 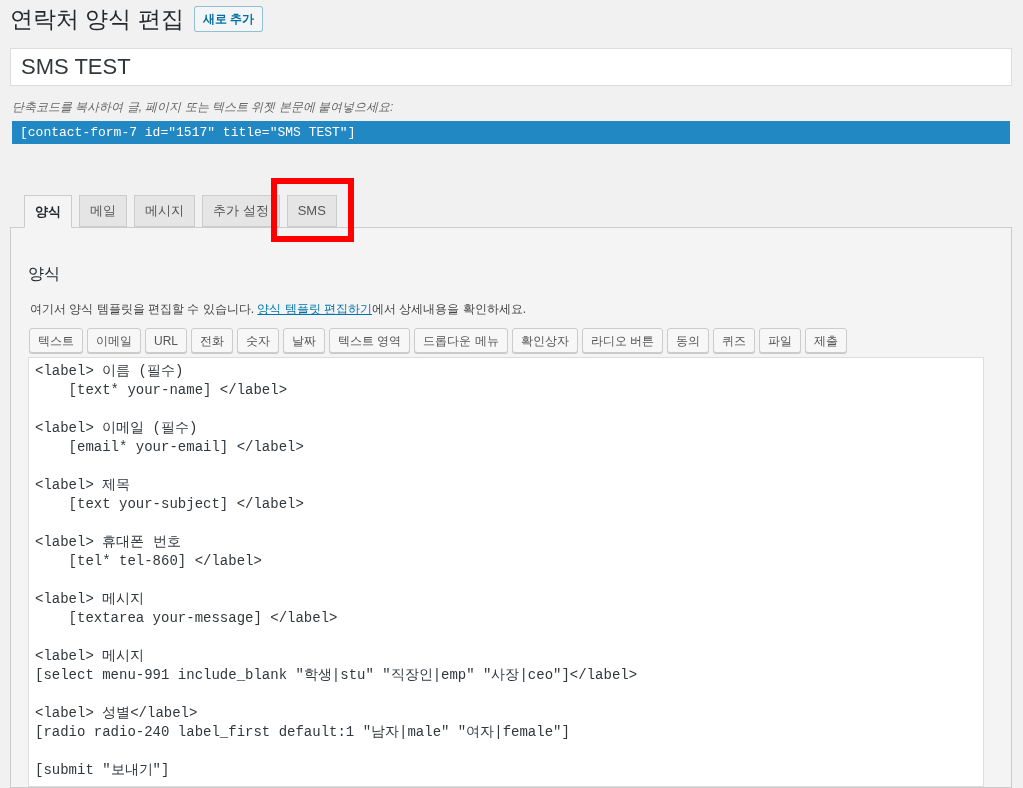 I want to click on page-title: 연락처 양식 편집, so click(x=97, y=19).